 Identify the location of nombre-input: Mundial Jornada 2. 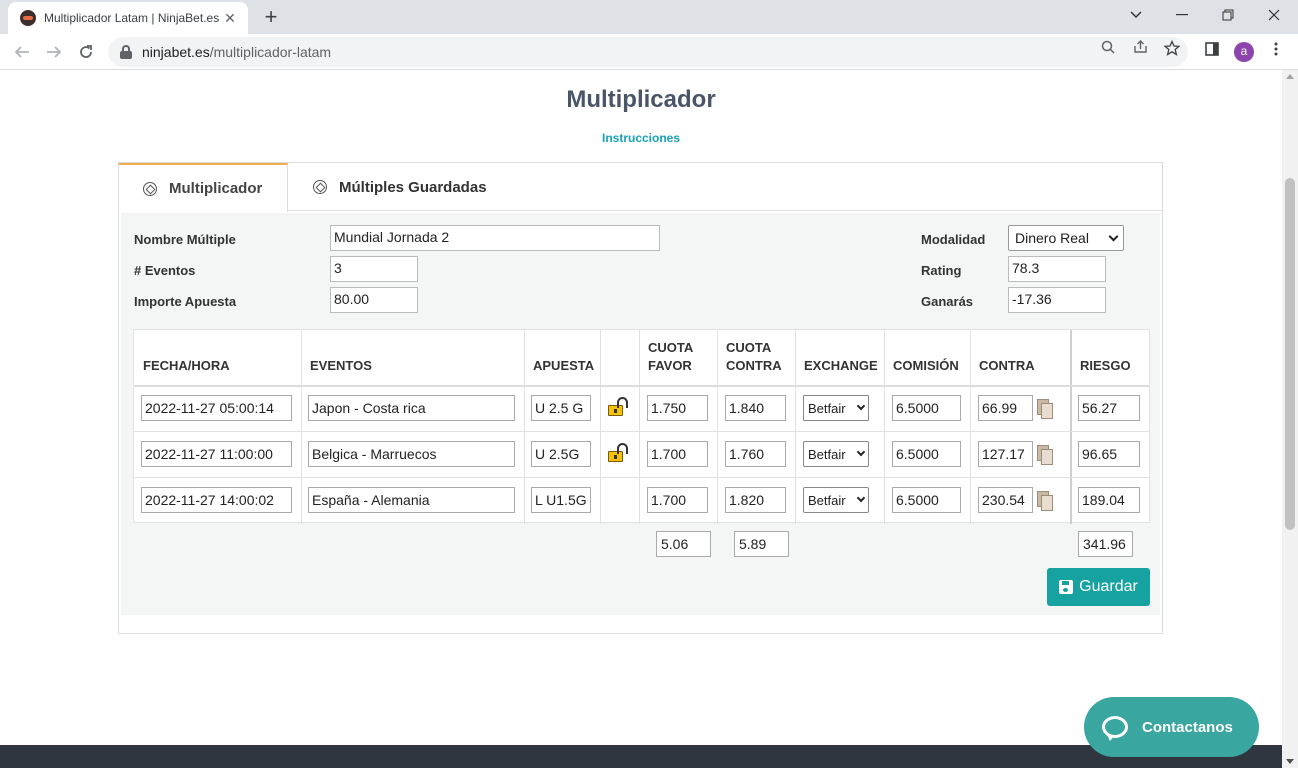
(495, 238).